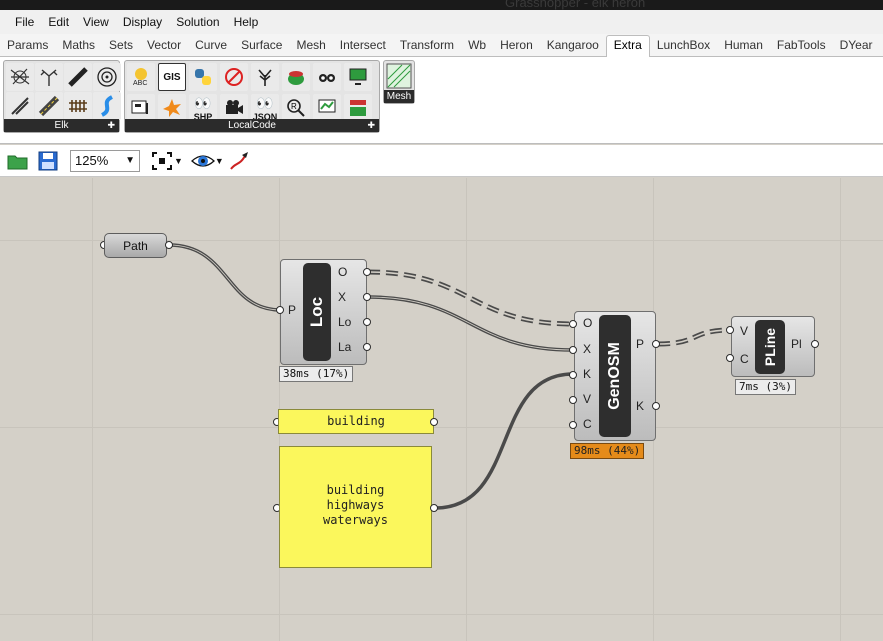 The width and height of the screenshot is (883, 641). I want to click on mesh-button: Mesh, so click(399, 82).